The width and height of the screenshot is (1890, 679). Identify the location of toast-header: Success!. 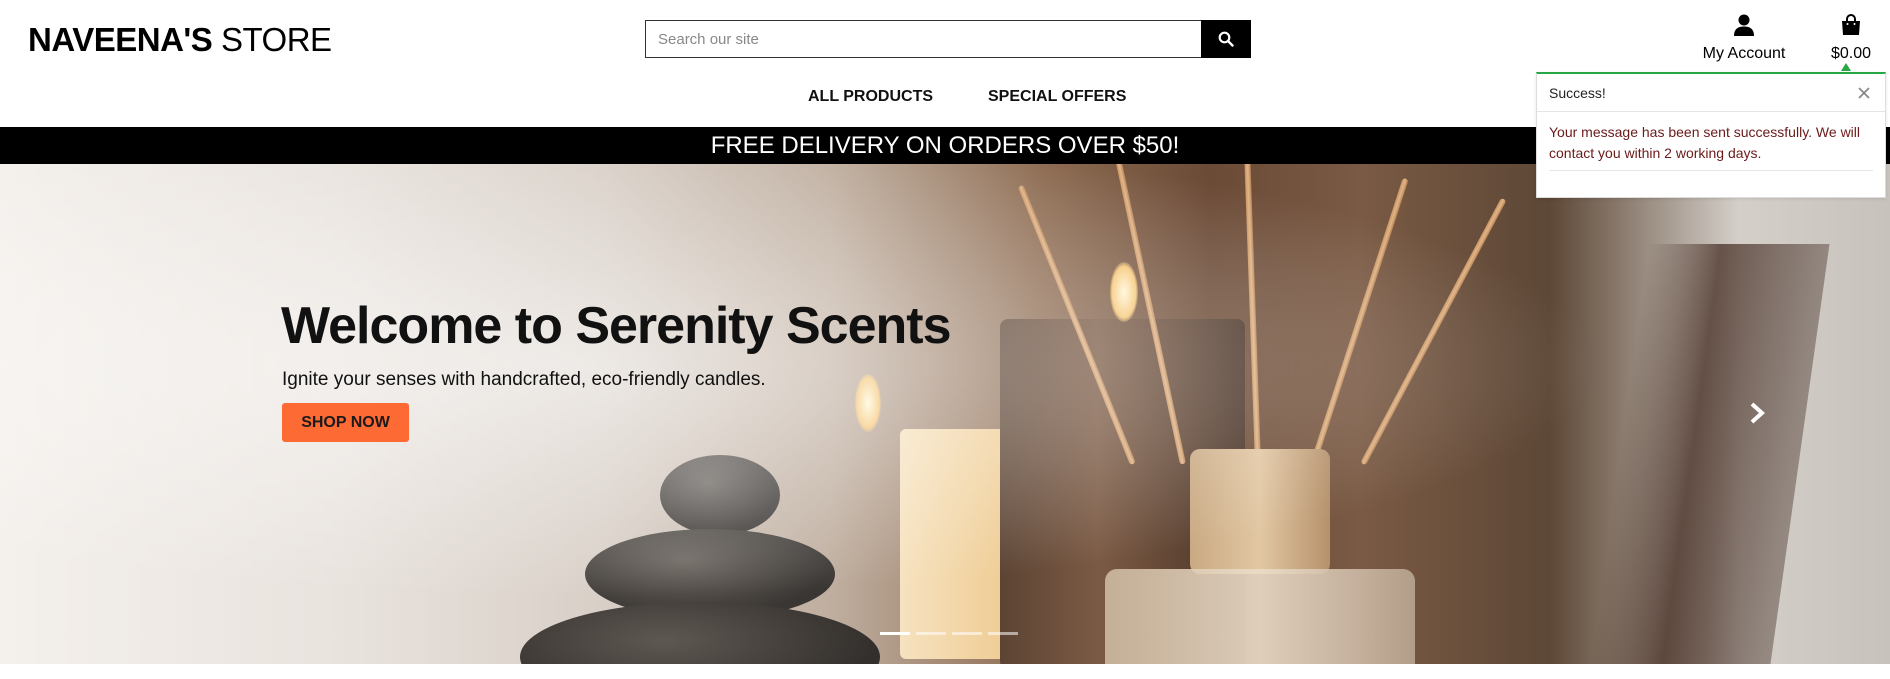
(1711, 93).